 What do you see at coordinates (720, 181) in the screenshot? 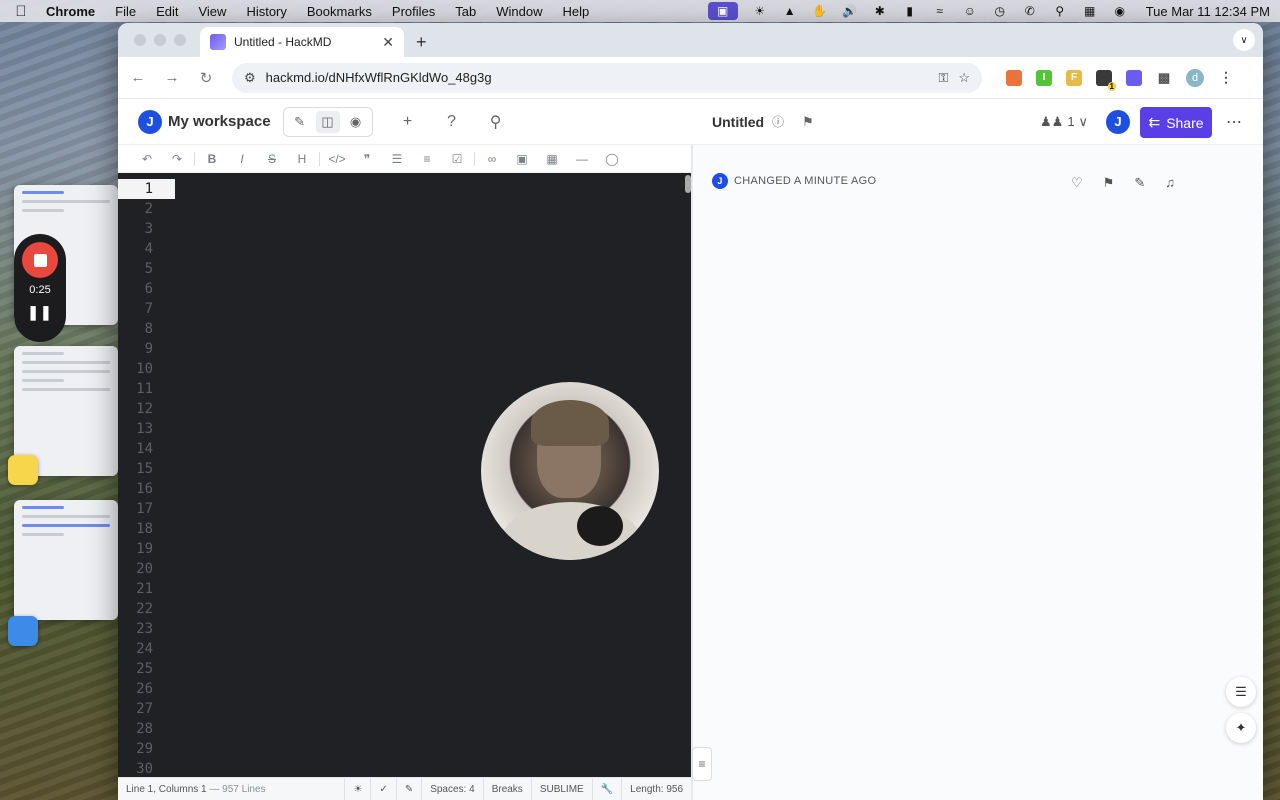
I see `author-avatar: J` at bounding box center [720, 181].